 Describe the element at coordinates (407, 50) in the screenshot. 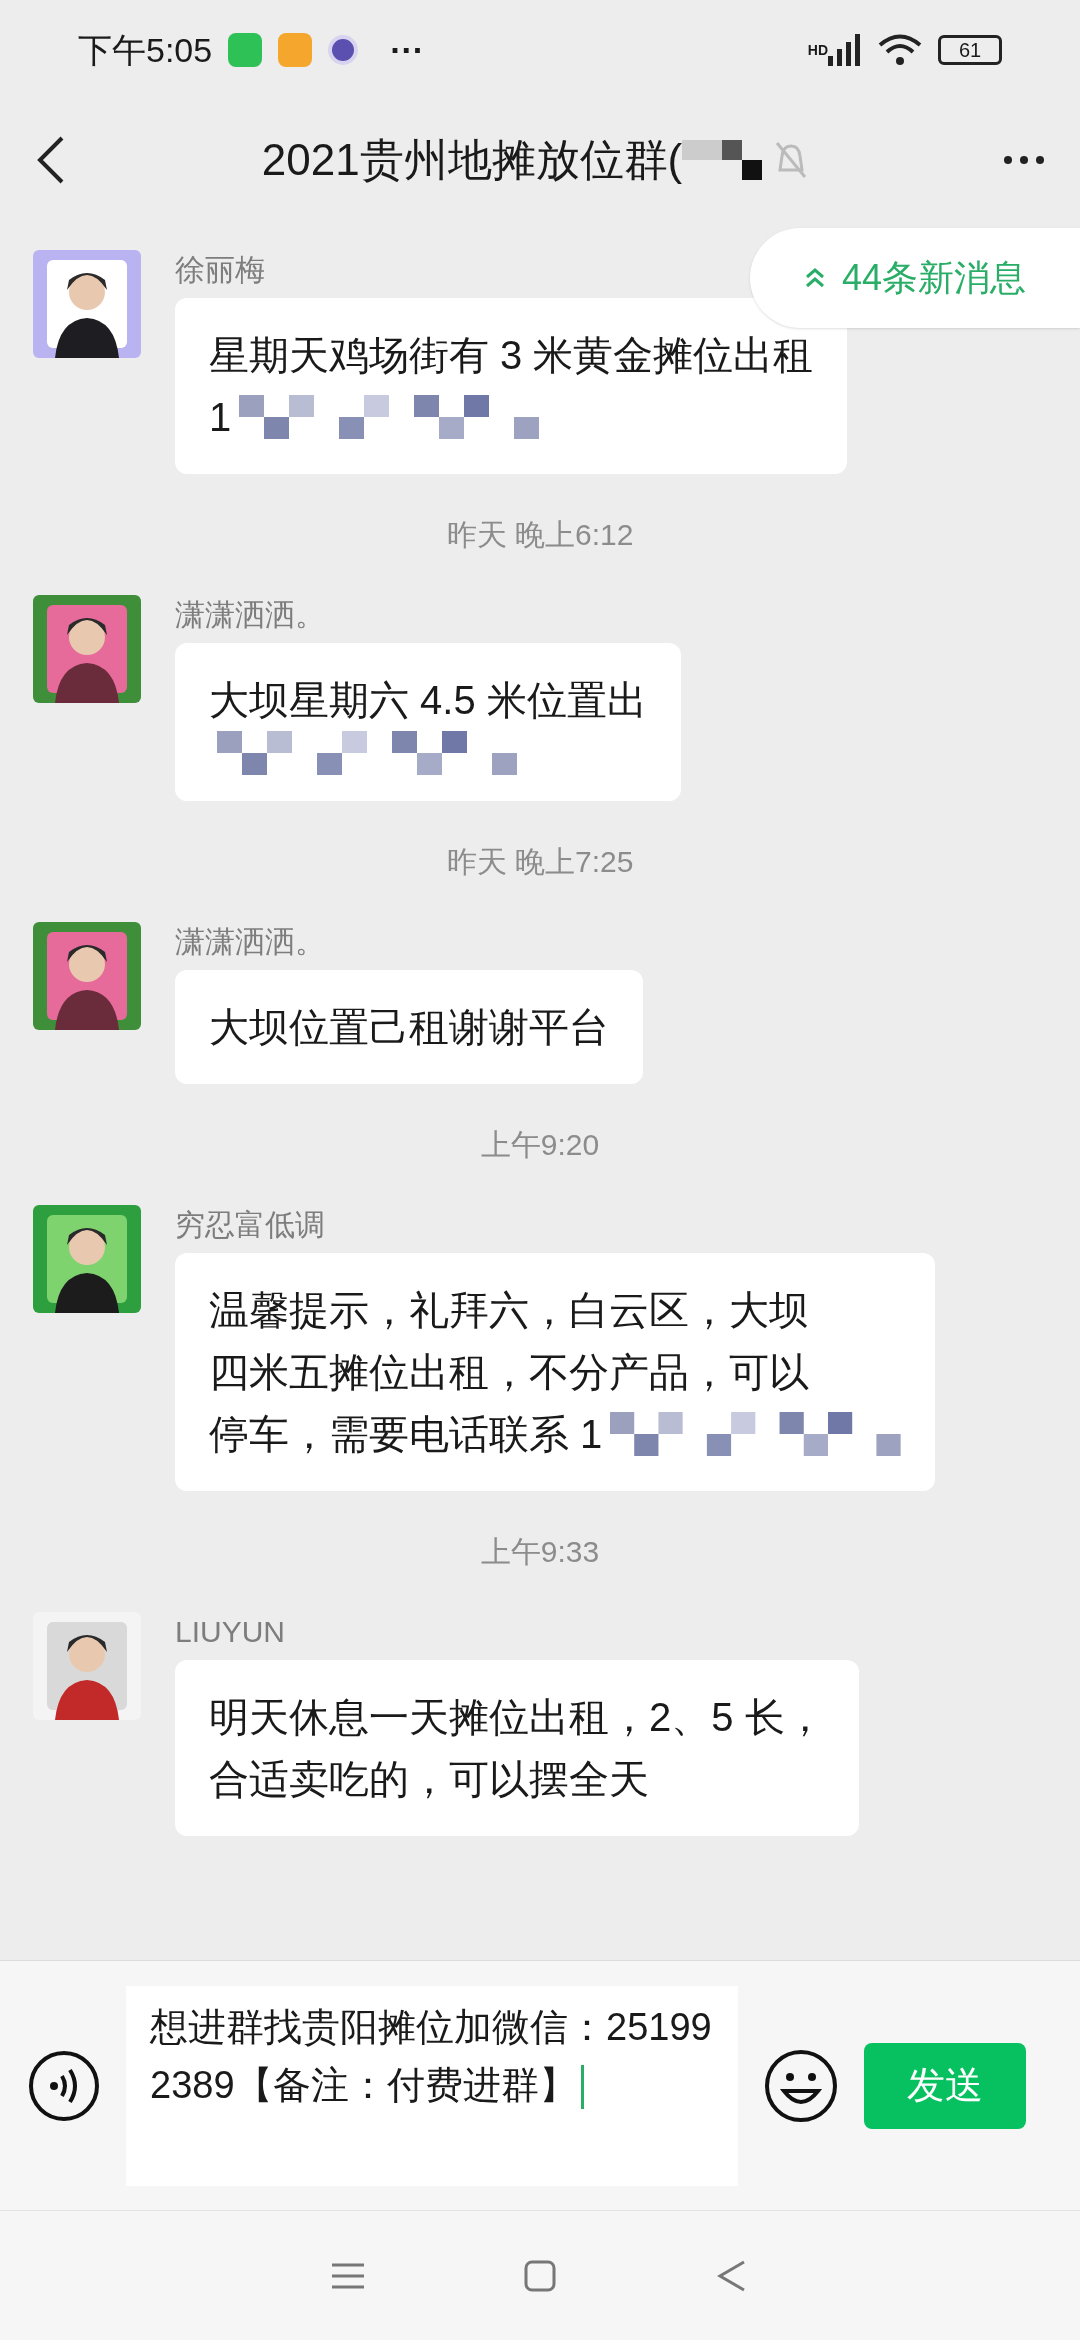

I see `more-notifications: ···` at that location.